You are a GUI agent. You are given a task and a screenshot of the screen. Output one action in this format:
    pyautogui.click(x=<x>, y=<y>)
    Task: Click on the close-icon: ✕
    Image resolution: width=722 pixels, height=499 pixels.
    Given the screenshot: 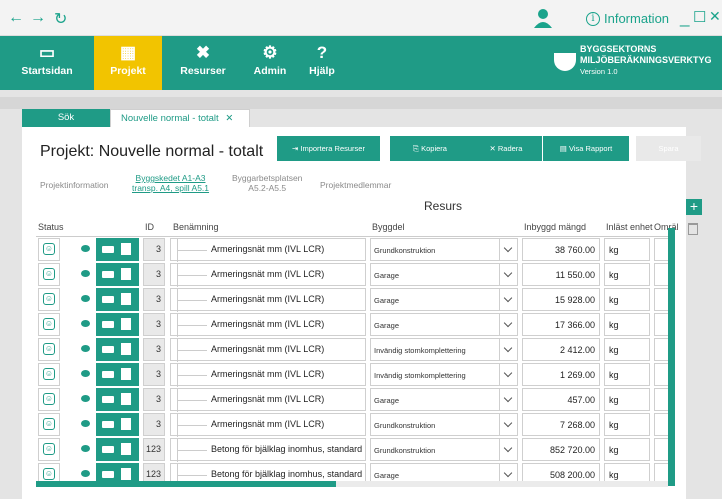 What is the action you would take?
    pyautogui.click(x=229, y=118)
    